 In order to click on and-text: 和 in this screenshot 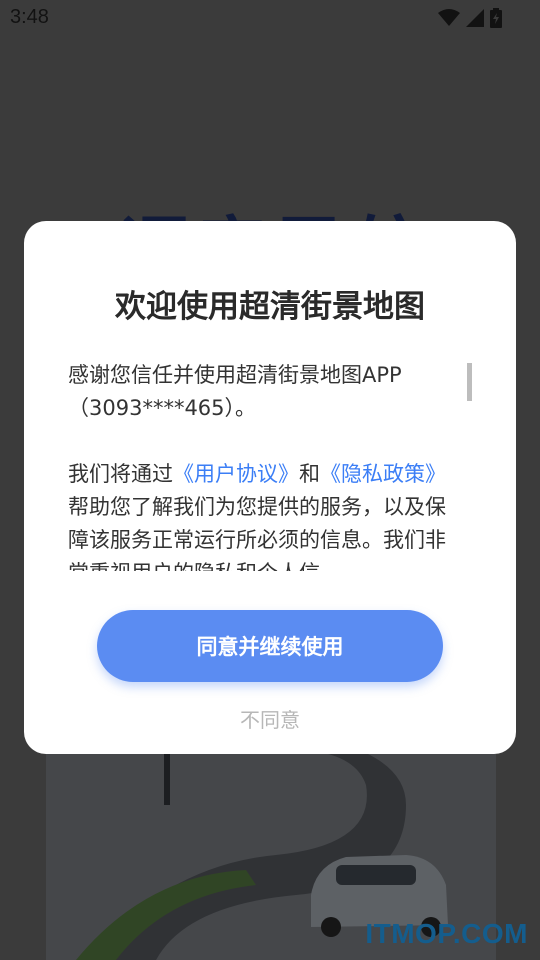, I will do `click(309, 474)`.